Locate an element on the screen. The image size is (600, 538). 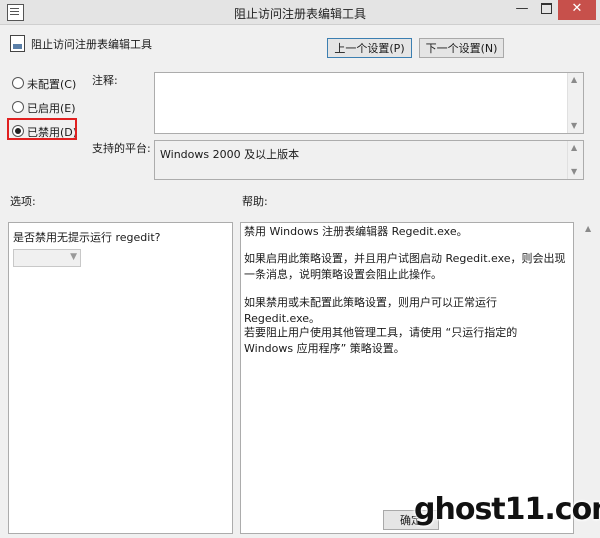
comment-label: 注释: is located at coordinates (105, 80).